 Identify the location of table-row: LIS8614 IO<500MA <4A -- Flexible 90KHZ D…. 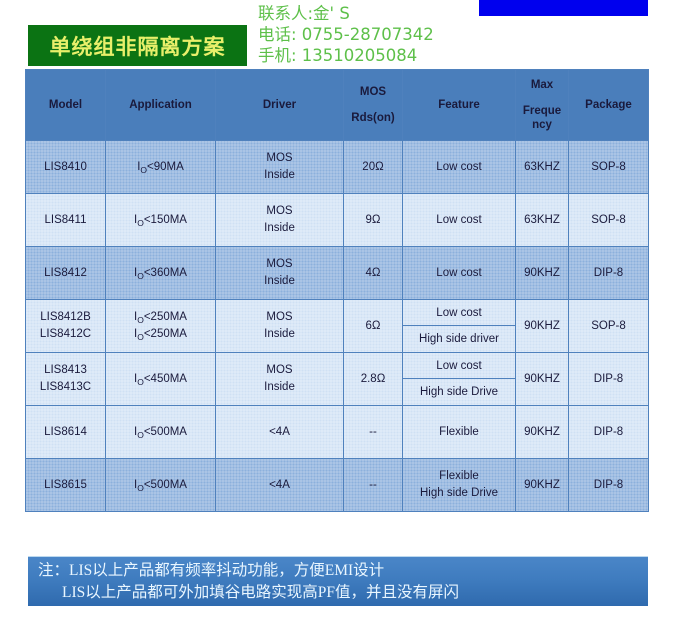
(337, 432).